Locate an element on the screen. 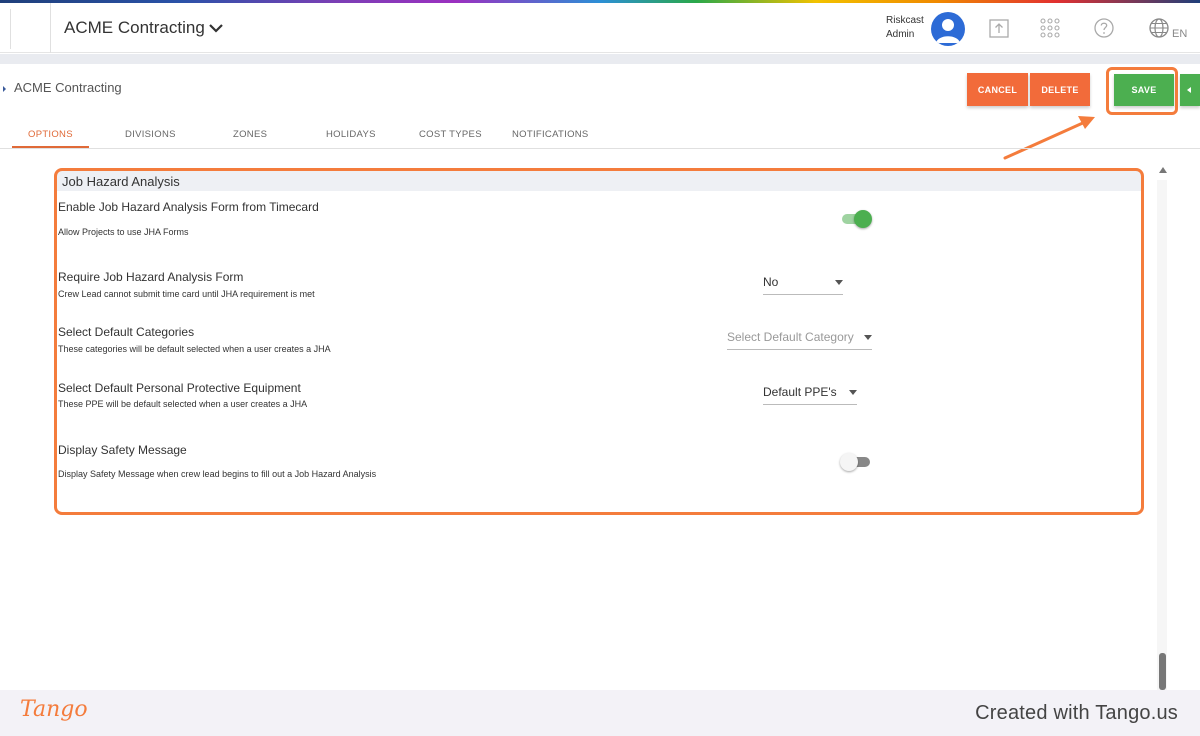 The height and width of the screenshot is (736, 1200). scrollbar-thumb is located at coordinates (1162, 671).